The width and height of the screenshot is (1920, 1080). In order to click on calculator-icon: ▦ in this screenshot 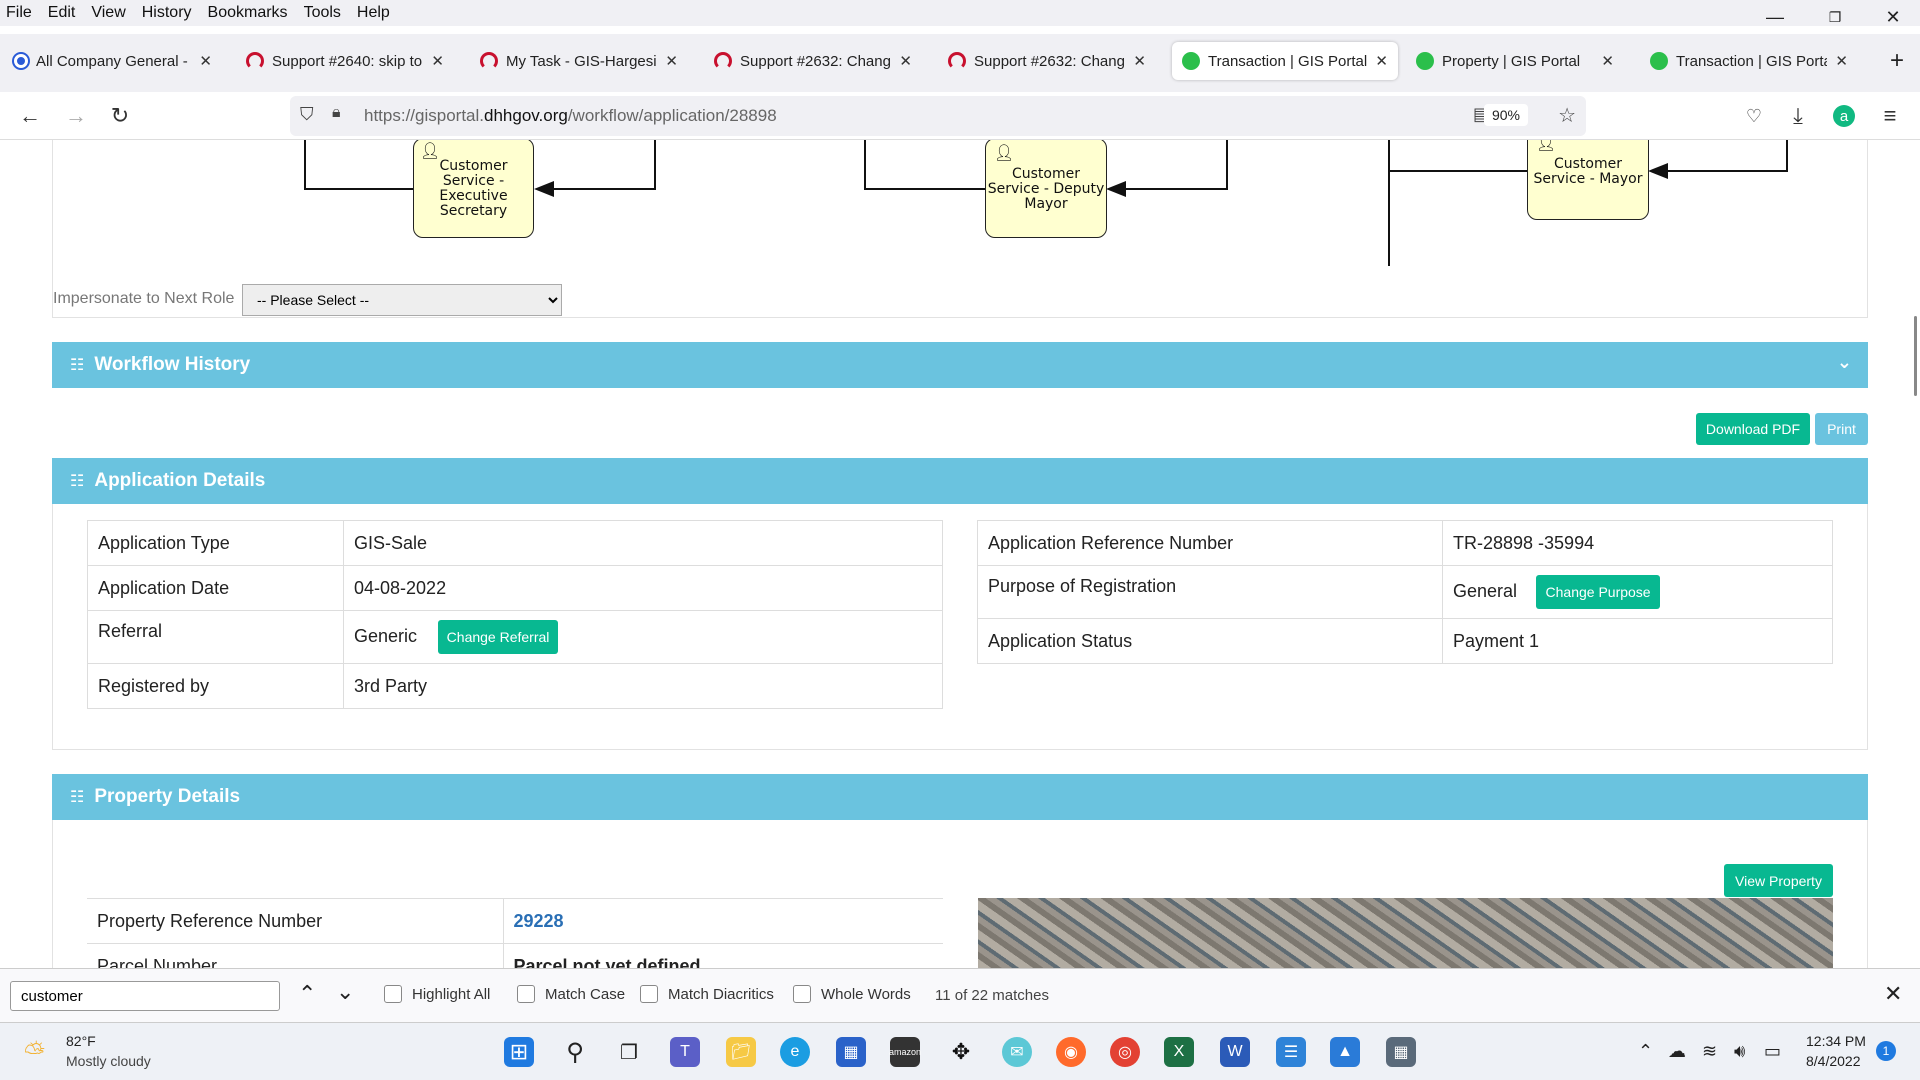, I will do `click(1401, 1052)`.